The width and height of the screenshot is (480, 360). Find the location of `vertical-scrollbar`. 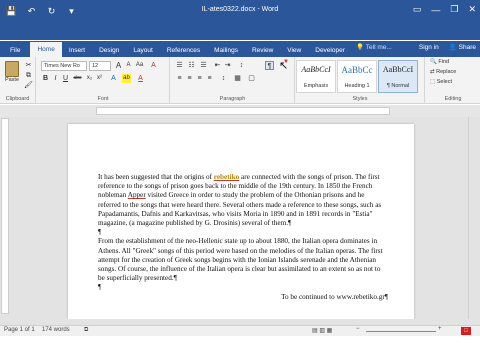

vertical-scrollbar is located at coordinates (474, 218).